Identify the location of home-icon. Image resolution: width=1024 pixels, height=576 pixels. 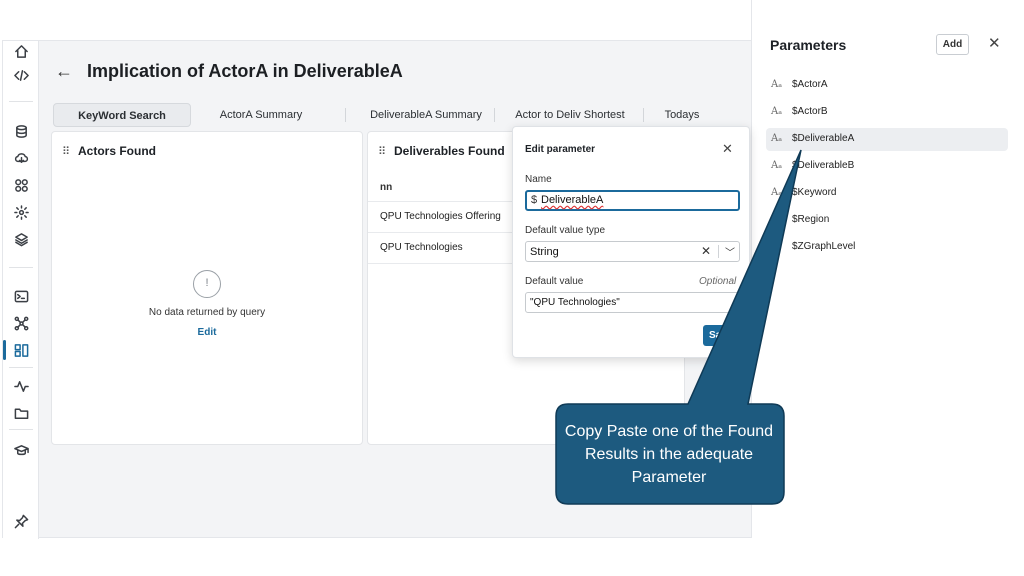
(21, 51).